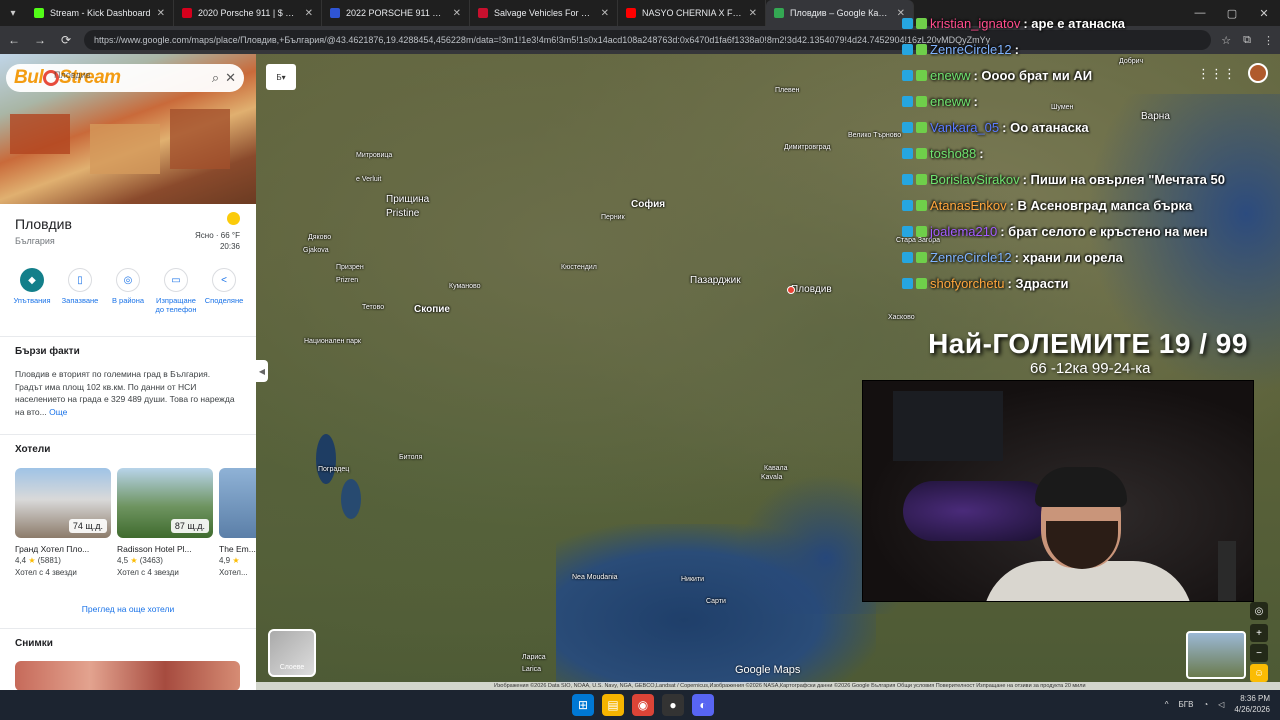  Describe the element at coordinates (583, 705) in the screenshot. I see `windows-start-icon: ⊞` at that location.